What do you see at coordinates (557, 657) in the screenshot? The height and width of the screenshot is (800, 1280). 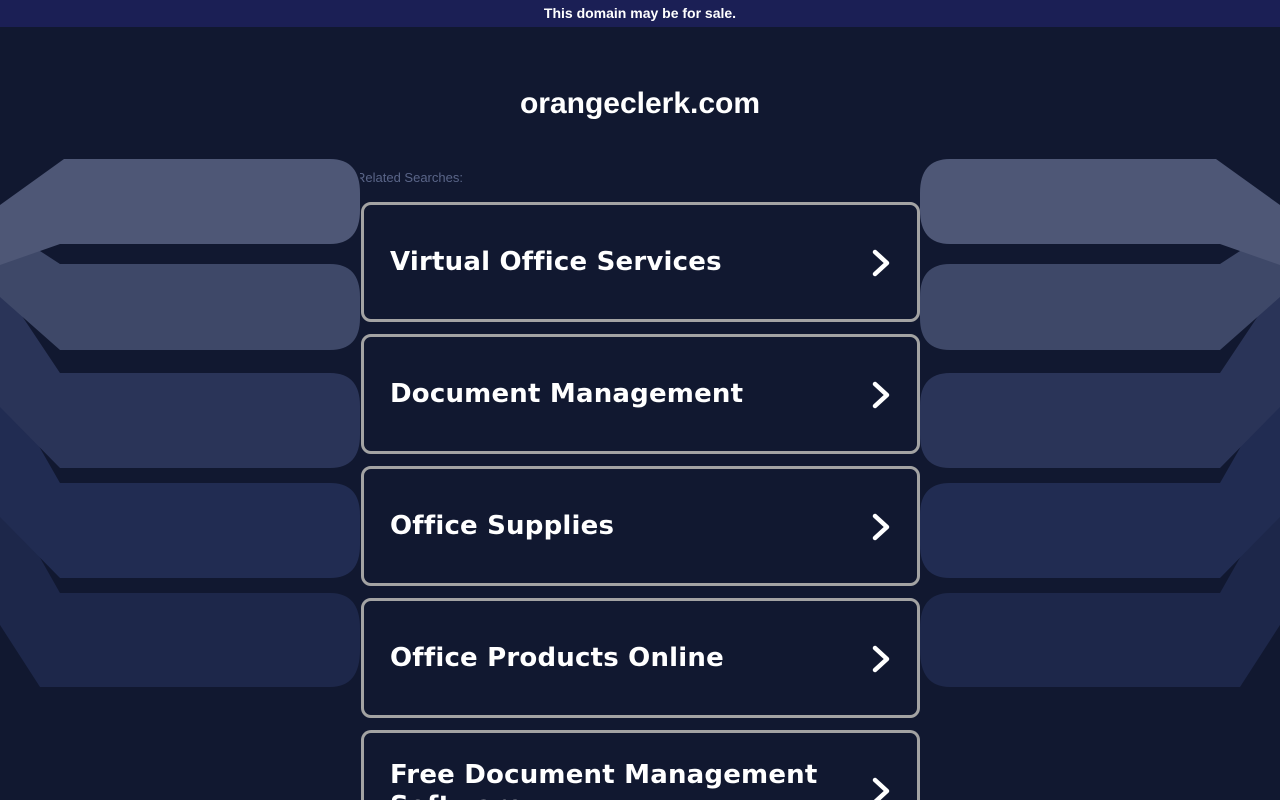 I see `related-search-label: Office Products Online` at bounding box center [557, 657].